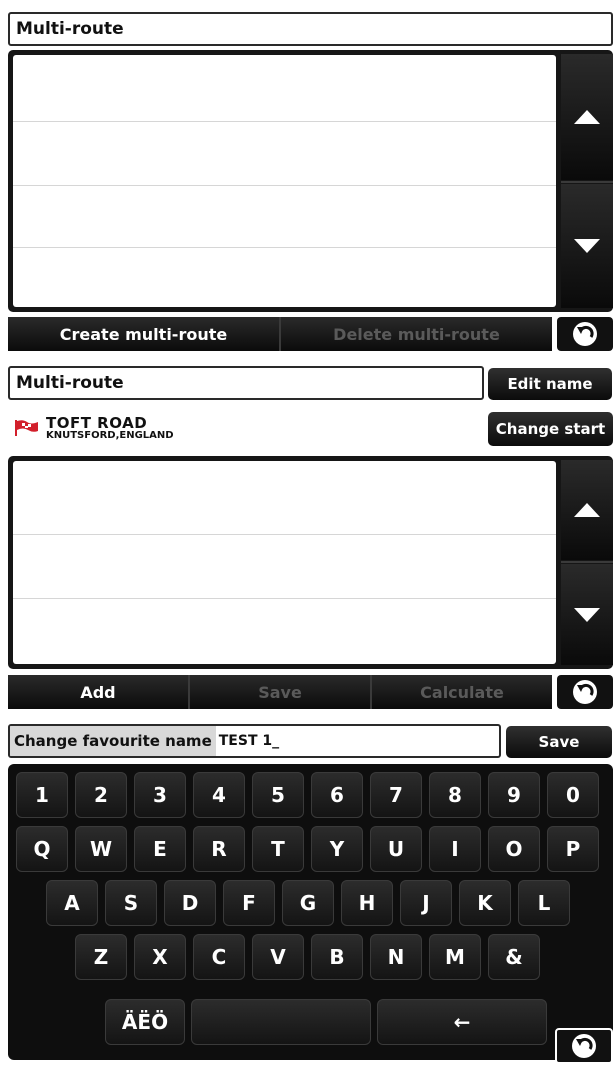 The width and height of the screenshot is (615, 1067). What do you see at coordinates (337, 957) in the screenshot?
I see `key-b: B` at bounding box center [337, 957].